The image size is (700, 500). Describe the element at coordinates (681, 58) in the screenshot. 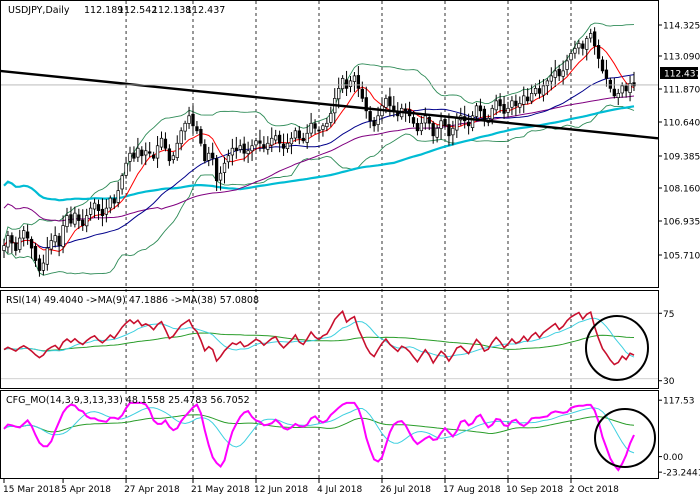

I see `price-axis-label: 113.090` at that location.